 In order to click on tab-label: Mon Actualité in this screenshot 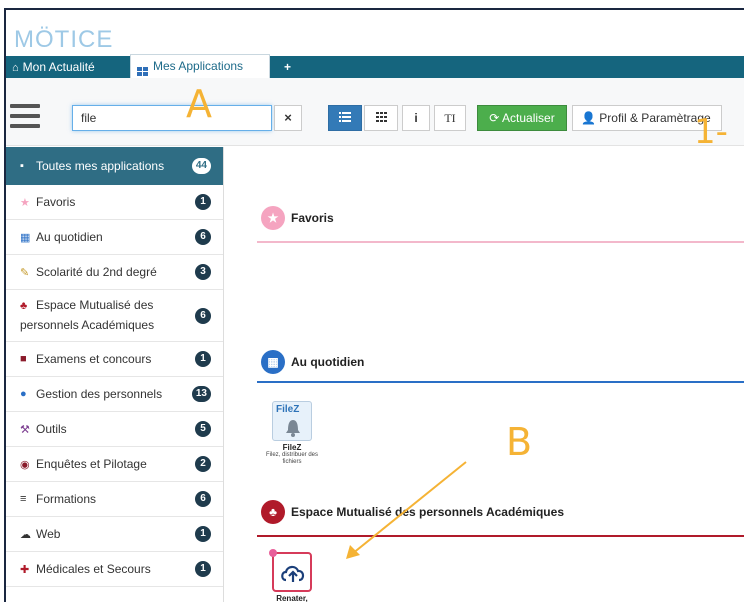, I will do `click(58, 67)`.